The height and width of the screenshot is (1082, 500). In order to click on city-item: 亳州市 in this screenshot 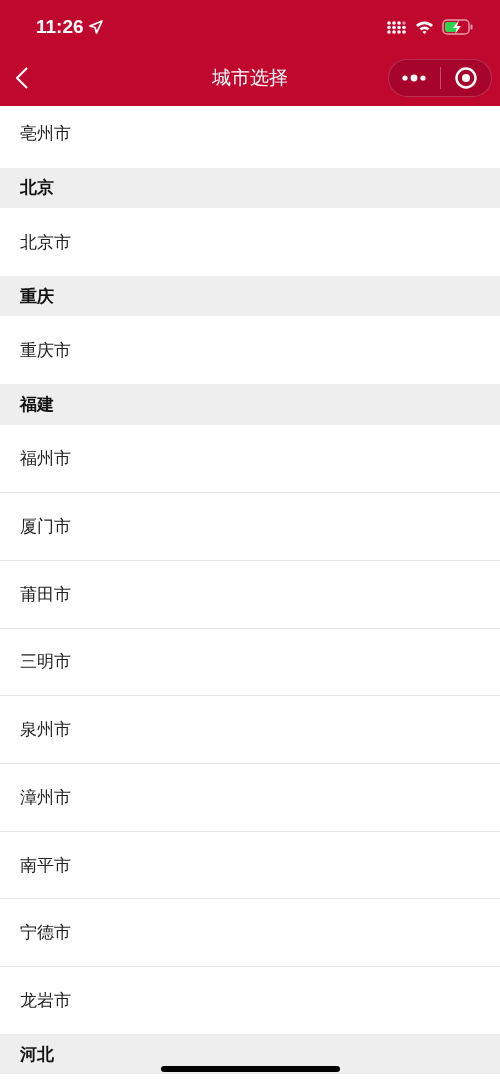, I will do `click(250, 134)`.